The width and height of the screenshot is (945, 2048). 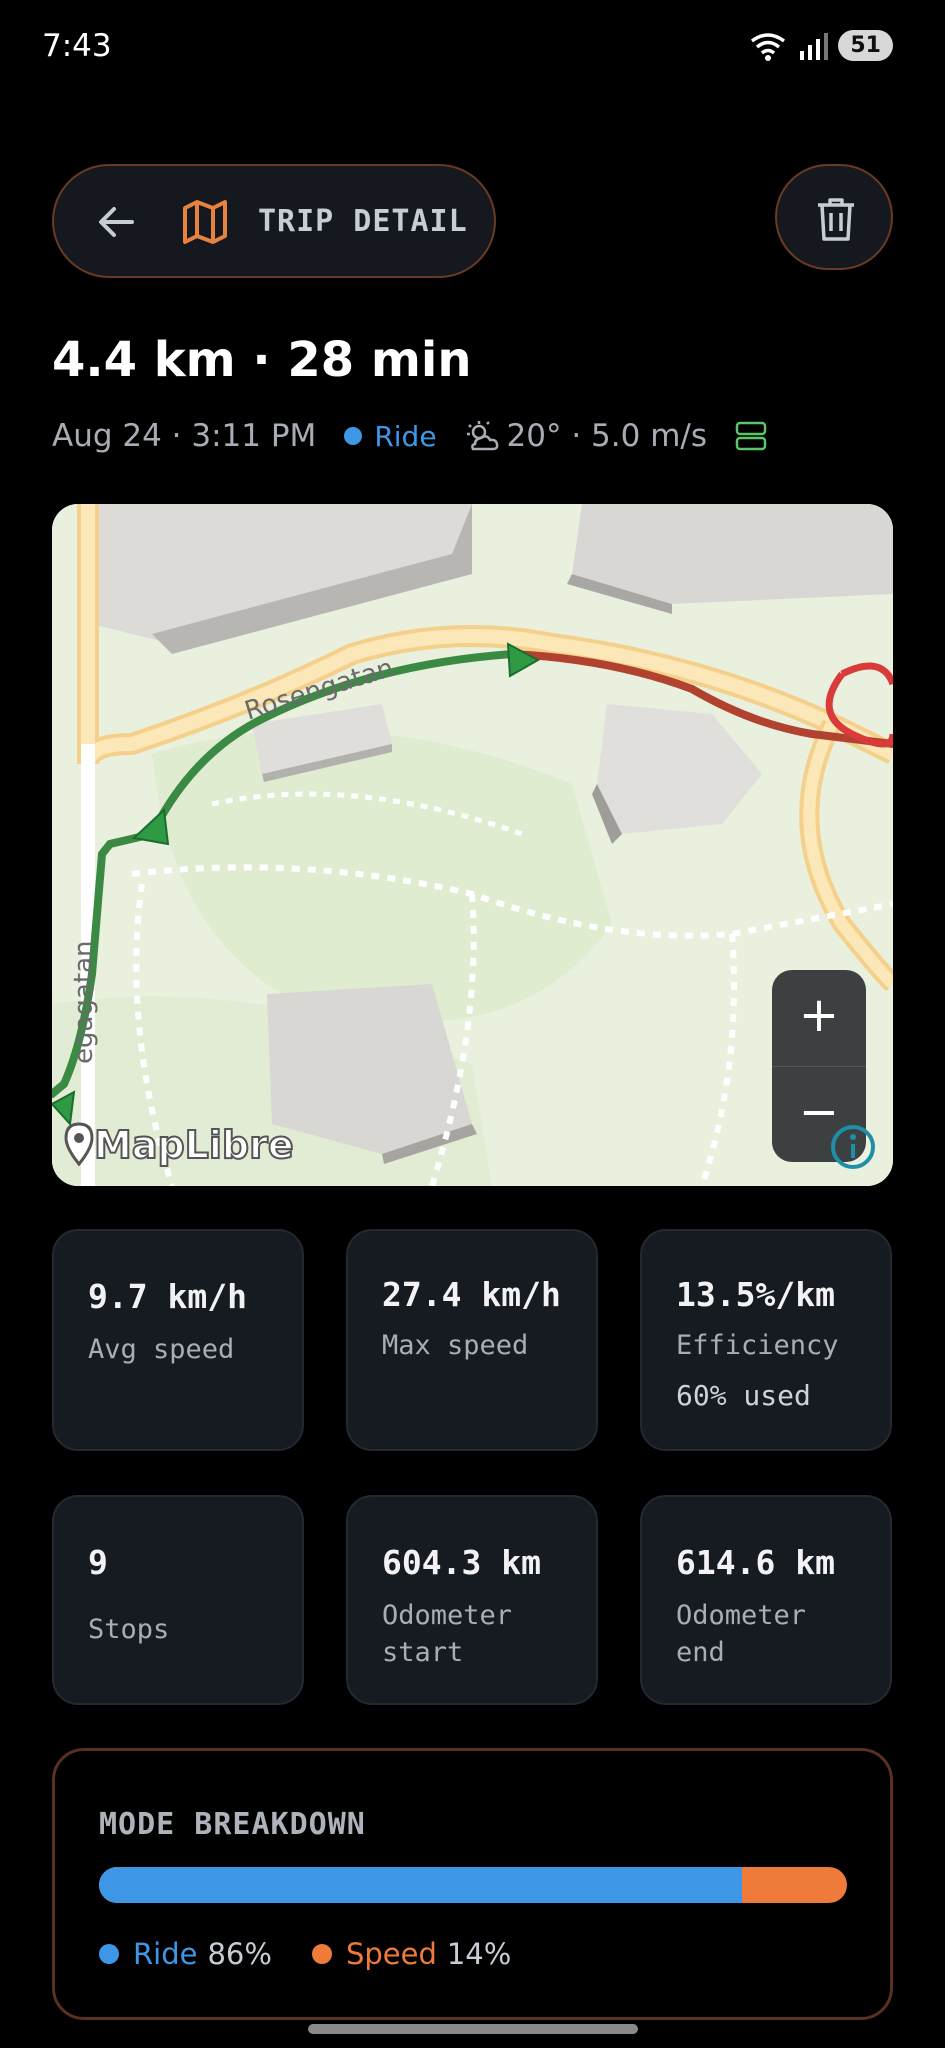 I want to click on stat-sub: 60% used, so click(x=743, y=1395).